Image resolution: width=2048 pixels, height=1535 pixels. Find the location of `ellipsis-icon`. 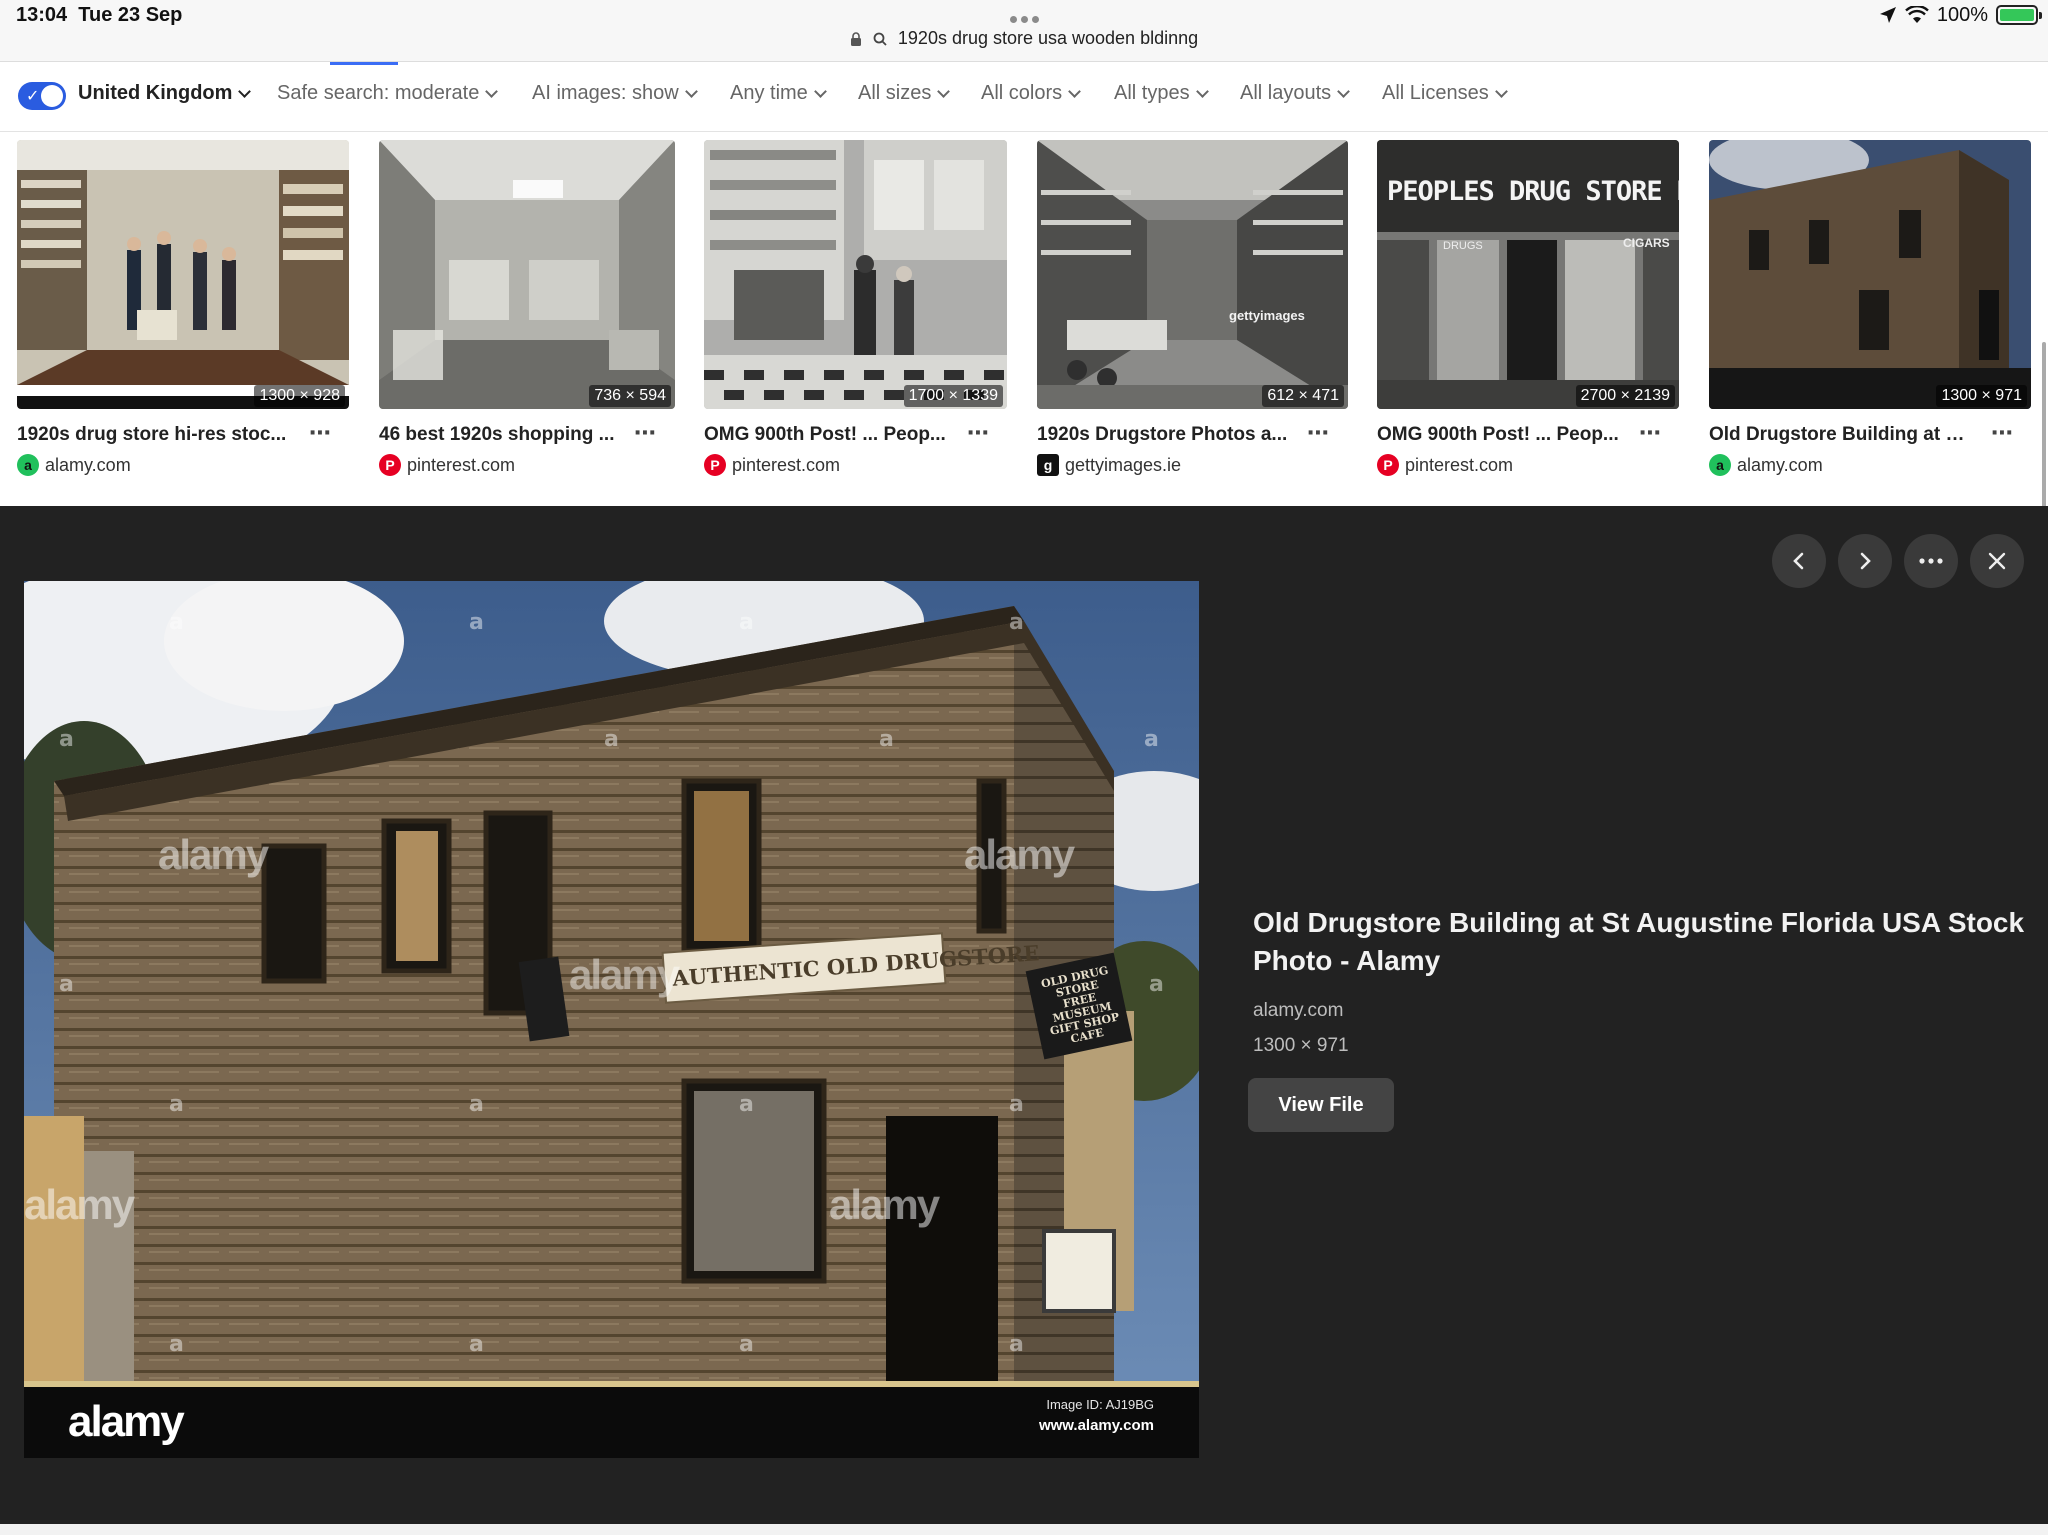

ellipsis-icon is located at coordinates (1931, 561).